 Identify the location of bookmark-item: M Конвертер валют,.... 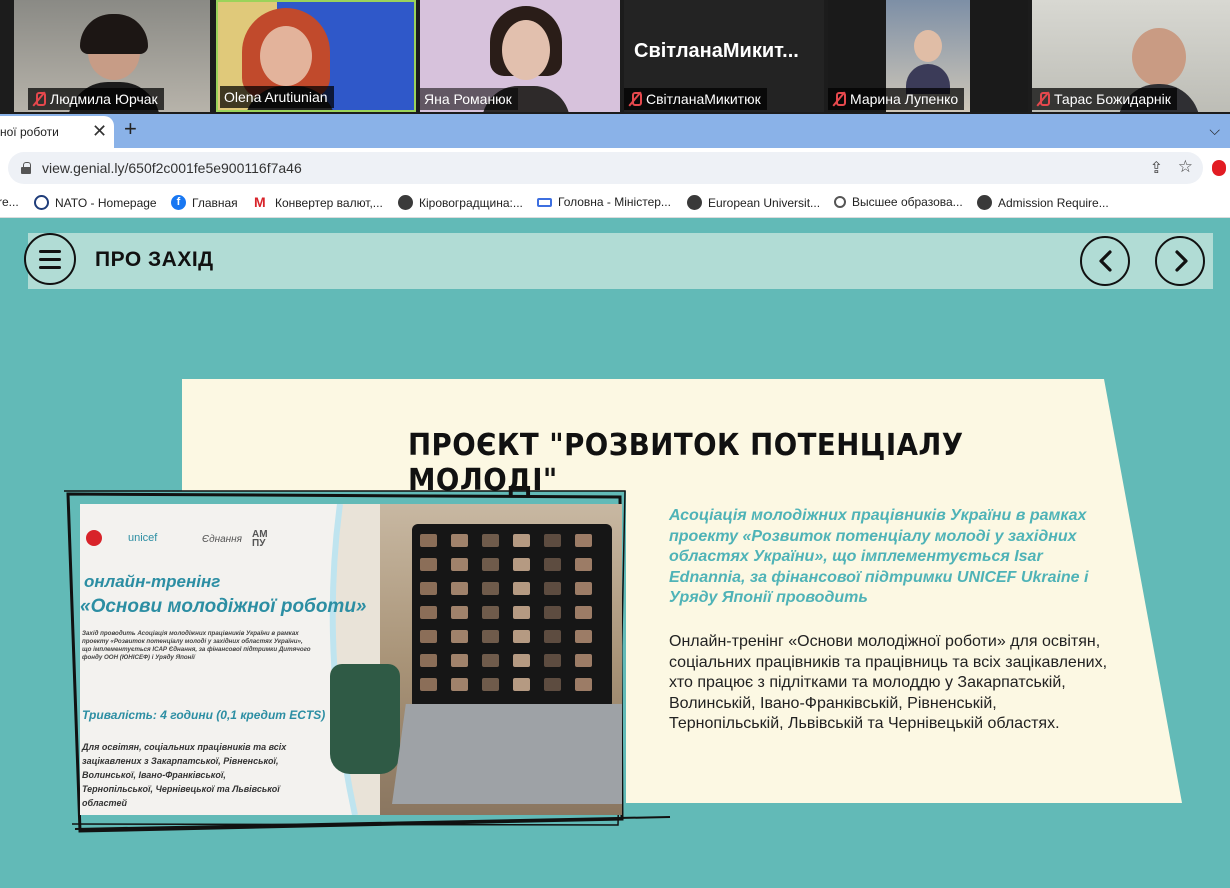
(318, 202).